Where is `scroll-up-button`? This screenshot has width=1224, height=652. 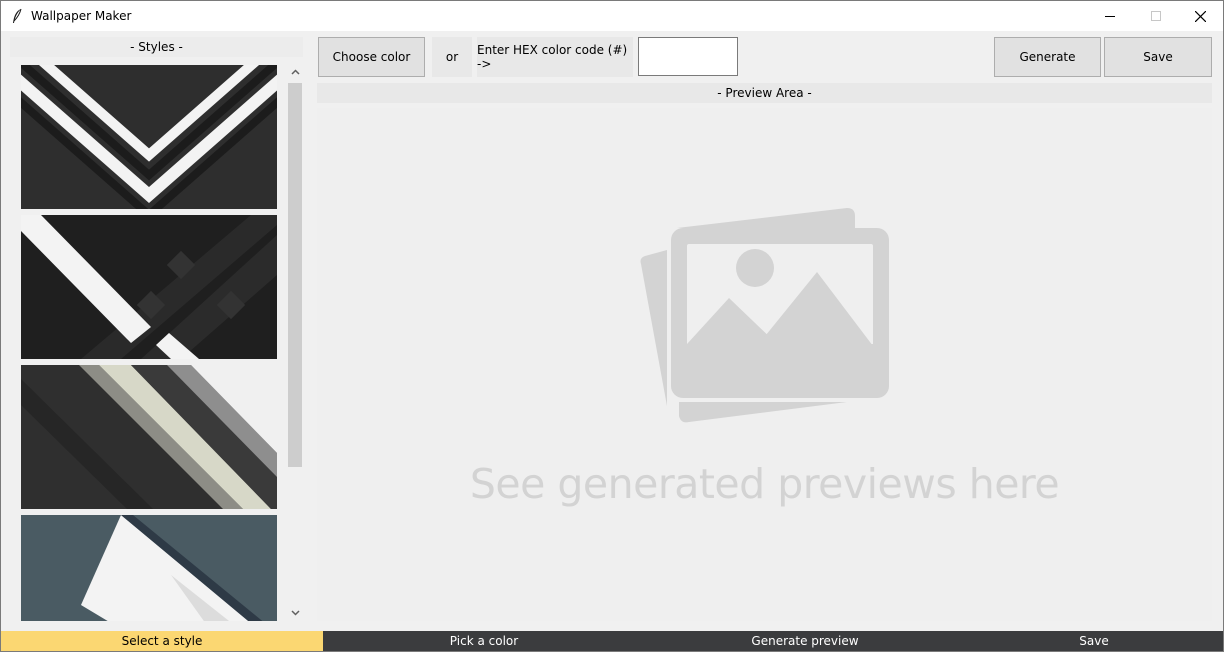
scroll-up-button is located at coordinates (295, 71).